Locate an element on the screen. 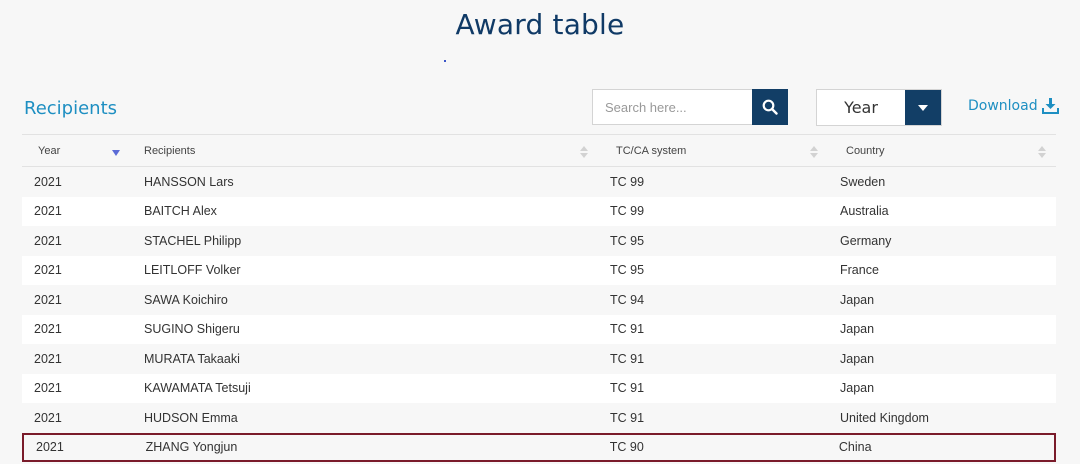  caret-down-icon is located at coordinates (923, 107).